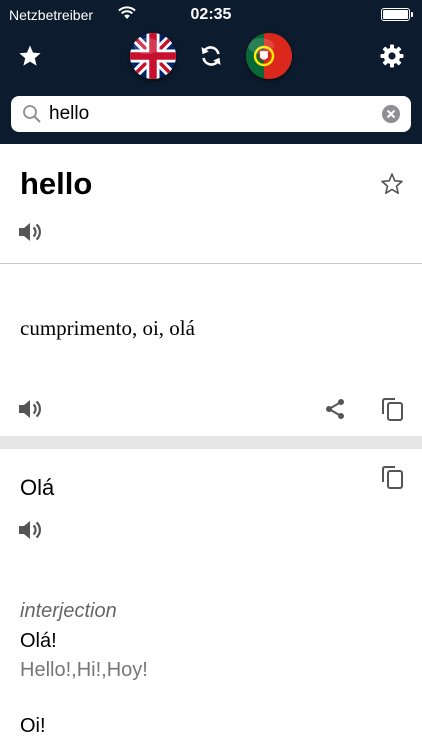  I want to click on favorites-star-icon, so click(30, 58).